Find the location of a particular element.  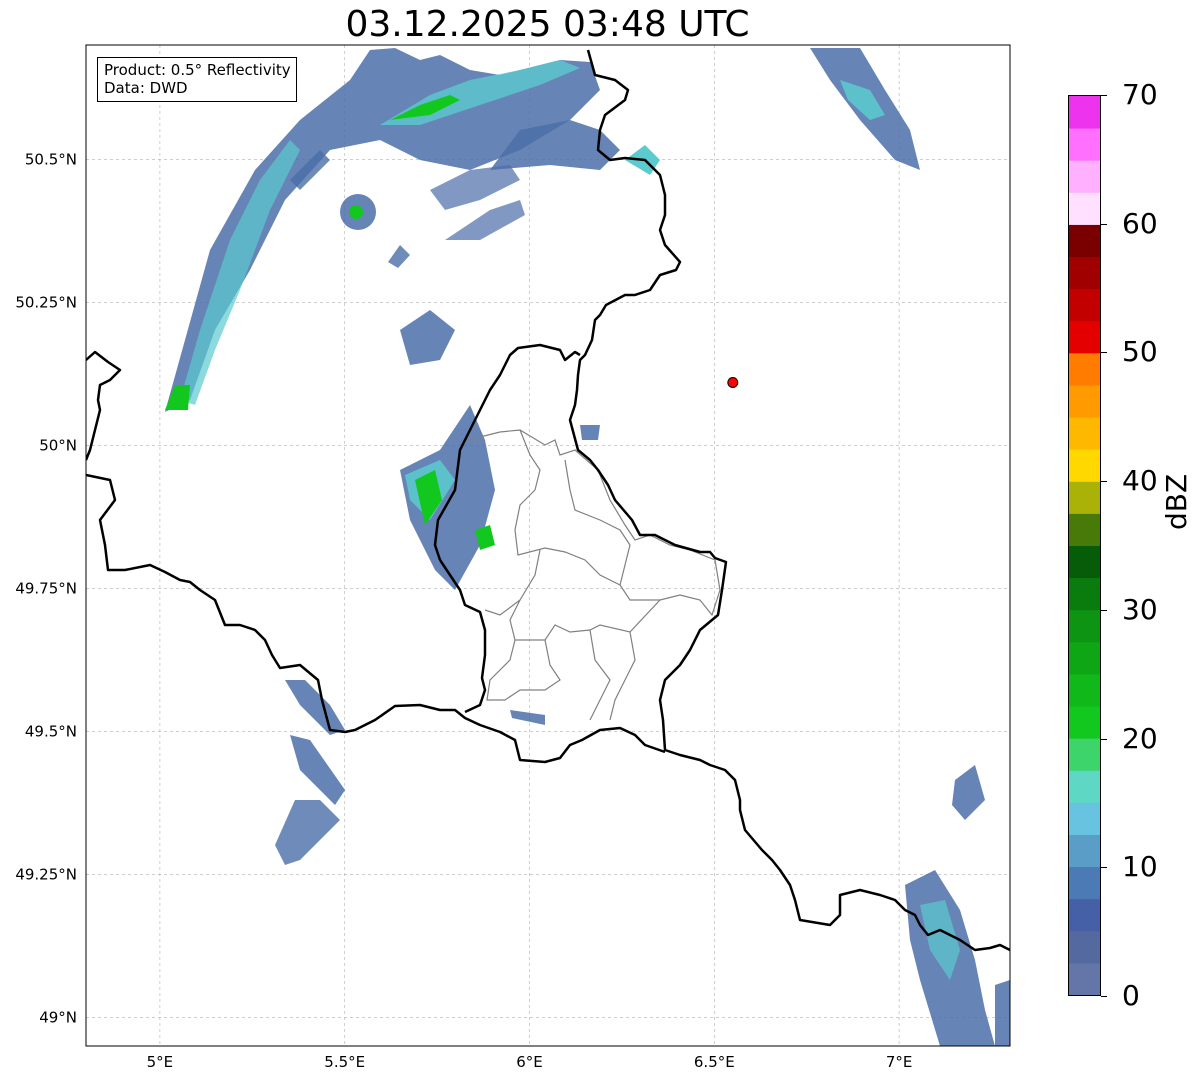

colorbar is located at coordinates (1084, 545).